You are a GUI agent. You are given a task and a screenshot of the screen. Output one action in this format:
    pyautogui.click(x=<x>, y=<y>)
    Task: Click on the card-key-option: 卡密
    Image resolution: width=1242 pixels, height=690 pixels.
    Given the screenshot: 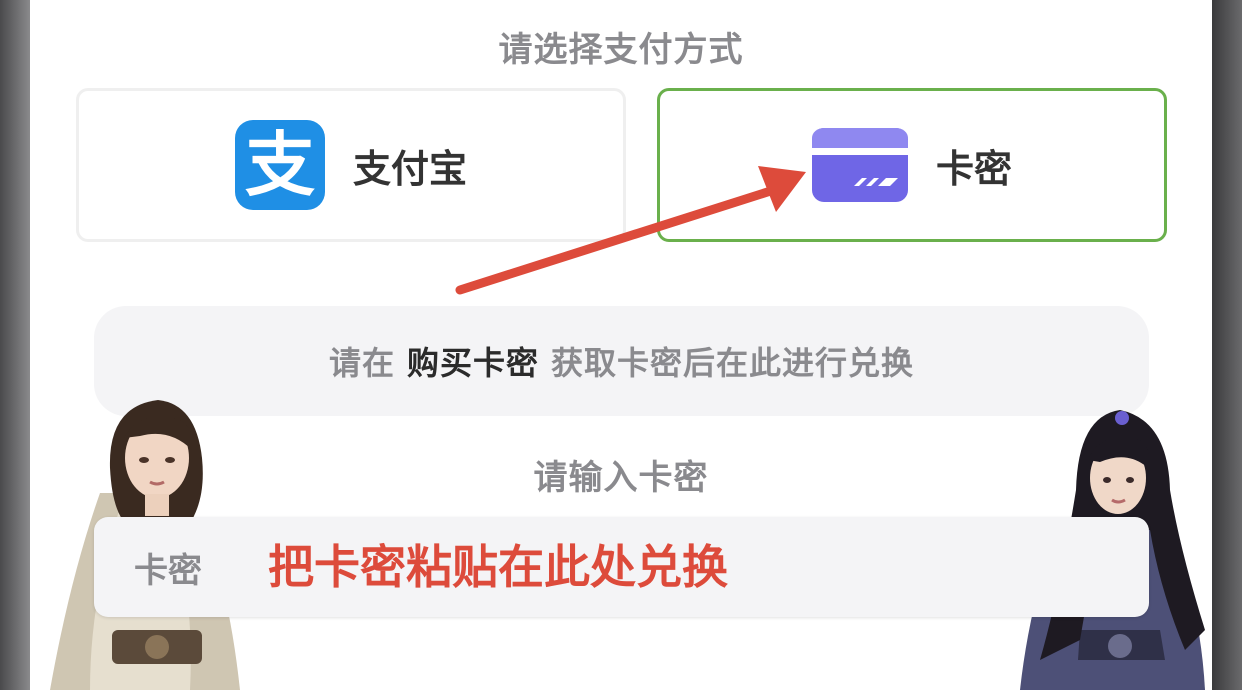 What is the action you would take?
    pyautogui.click(x=912, y=165)
    